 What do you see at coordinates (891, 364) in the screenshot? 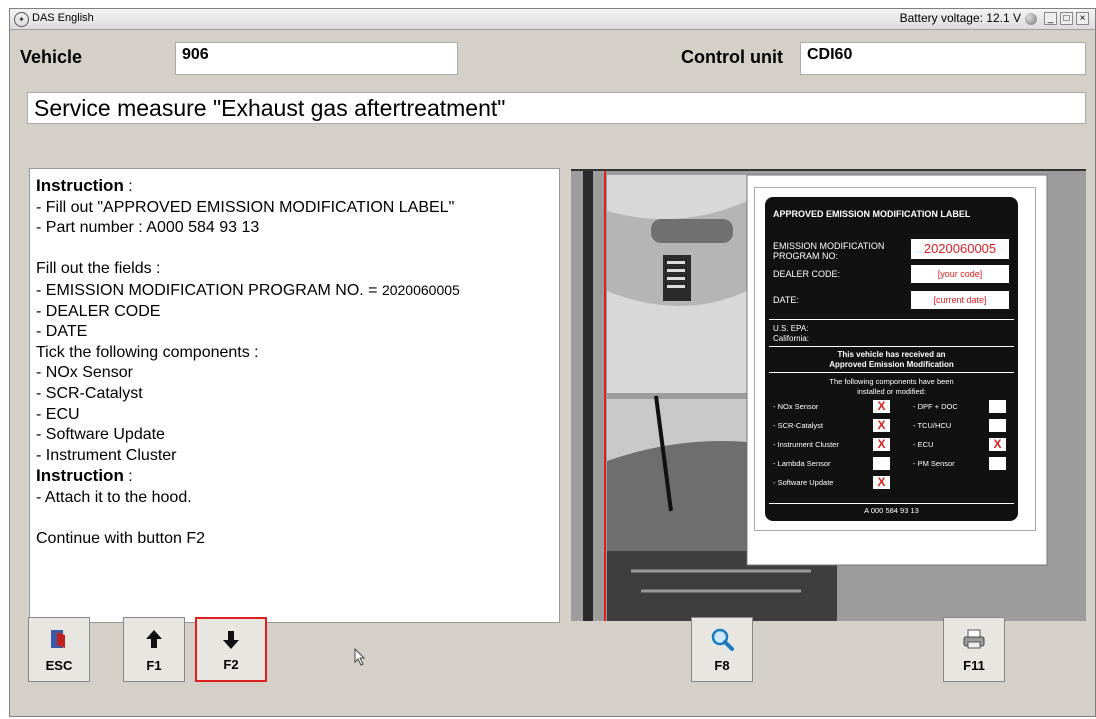
I see `received-line-2: Approved Emission Modification` at bounding box center [891, 364].